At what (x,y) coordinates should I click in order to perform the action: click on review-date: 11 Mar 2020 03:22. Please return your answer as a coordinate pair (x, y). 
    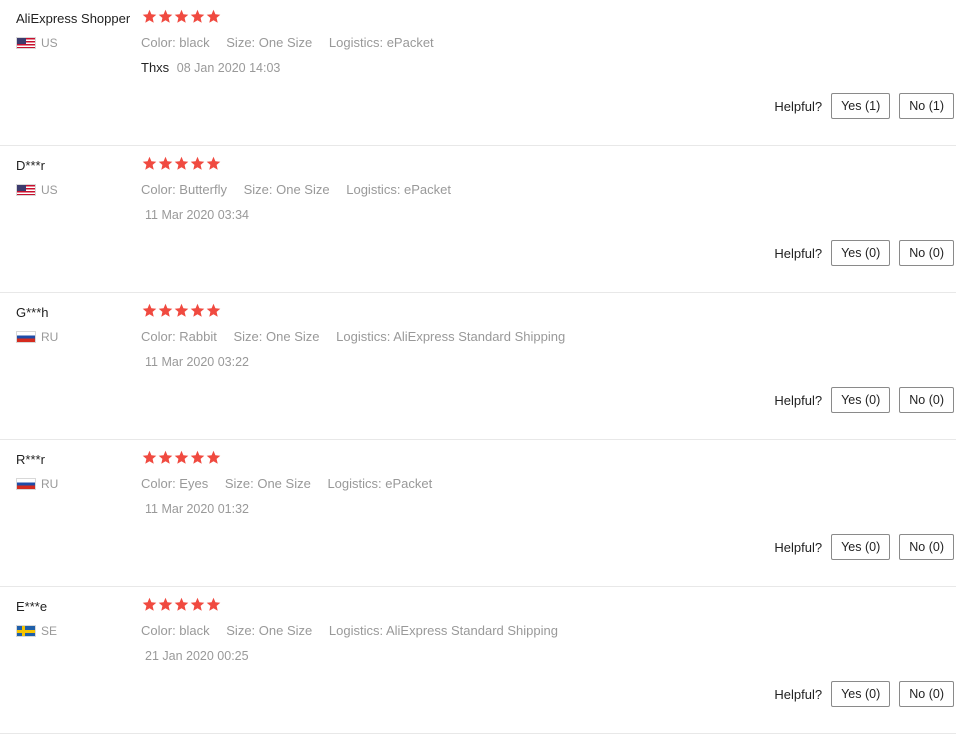
    Looking at the image, I should click on (197, 362).